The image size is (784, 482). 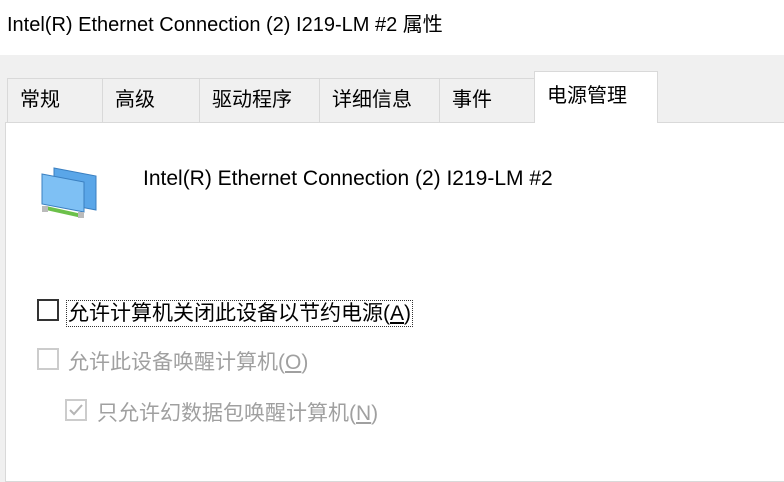 What do you see at coordinates (48, 310) in the screenshot?
I see `allow-power-off-checkbox` at bounding box center [48, 310].